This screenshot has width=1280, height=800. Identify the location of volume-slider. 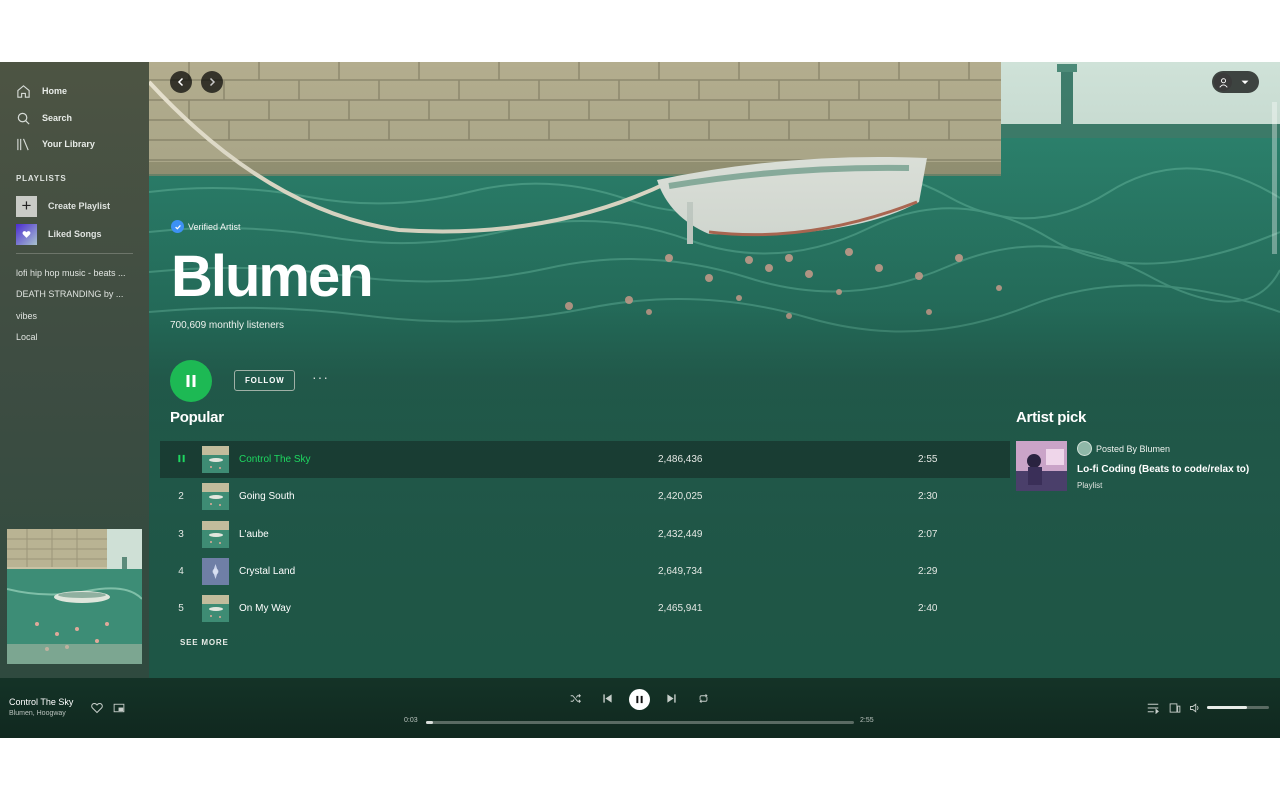
(1238, 707).